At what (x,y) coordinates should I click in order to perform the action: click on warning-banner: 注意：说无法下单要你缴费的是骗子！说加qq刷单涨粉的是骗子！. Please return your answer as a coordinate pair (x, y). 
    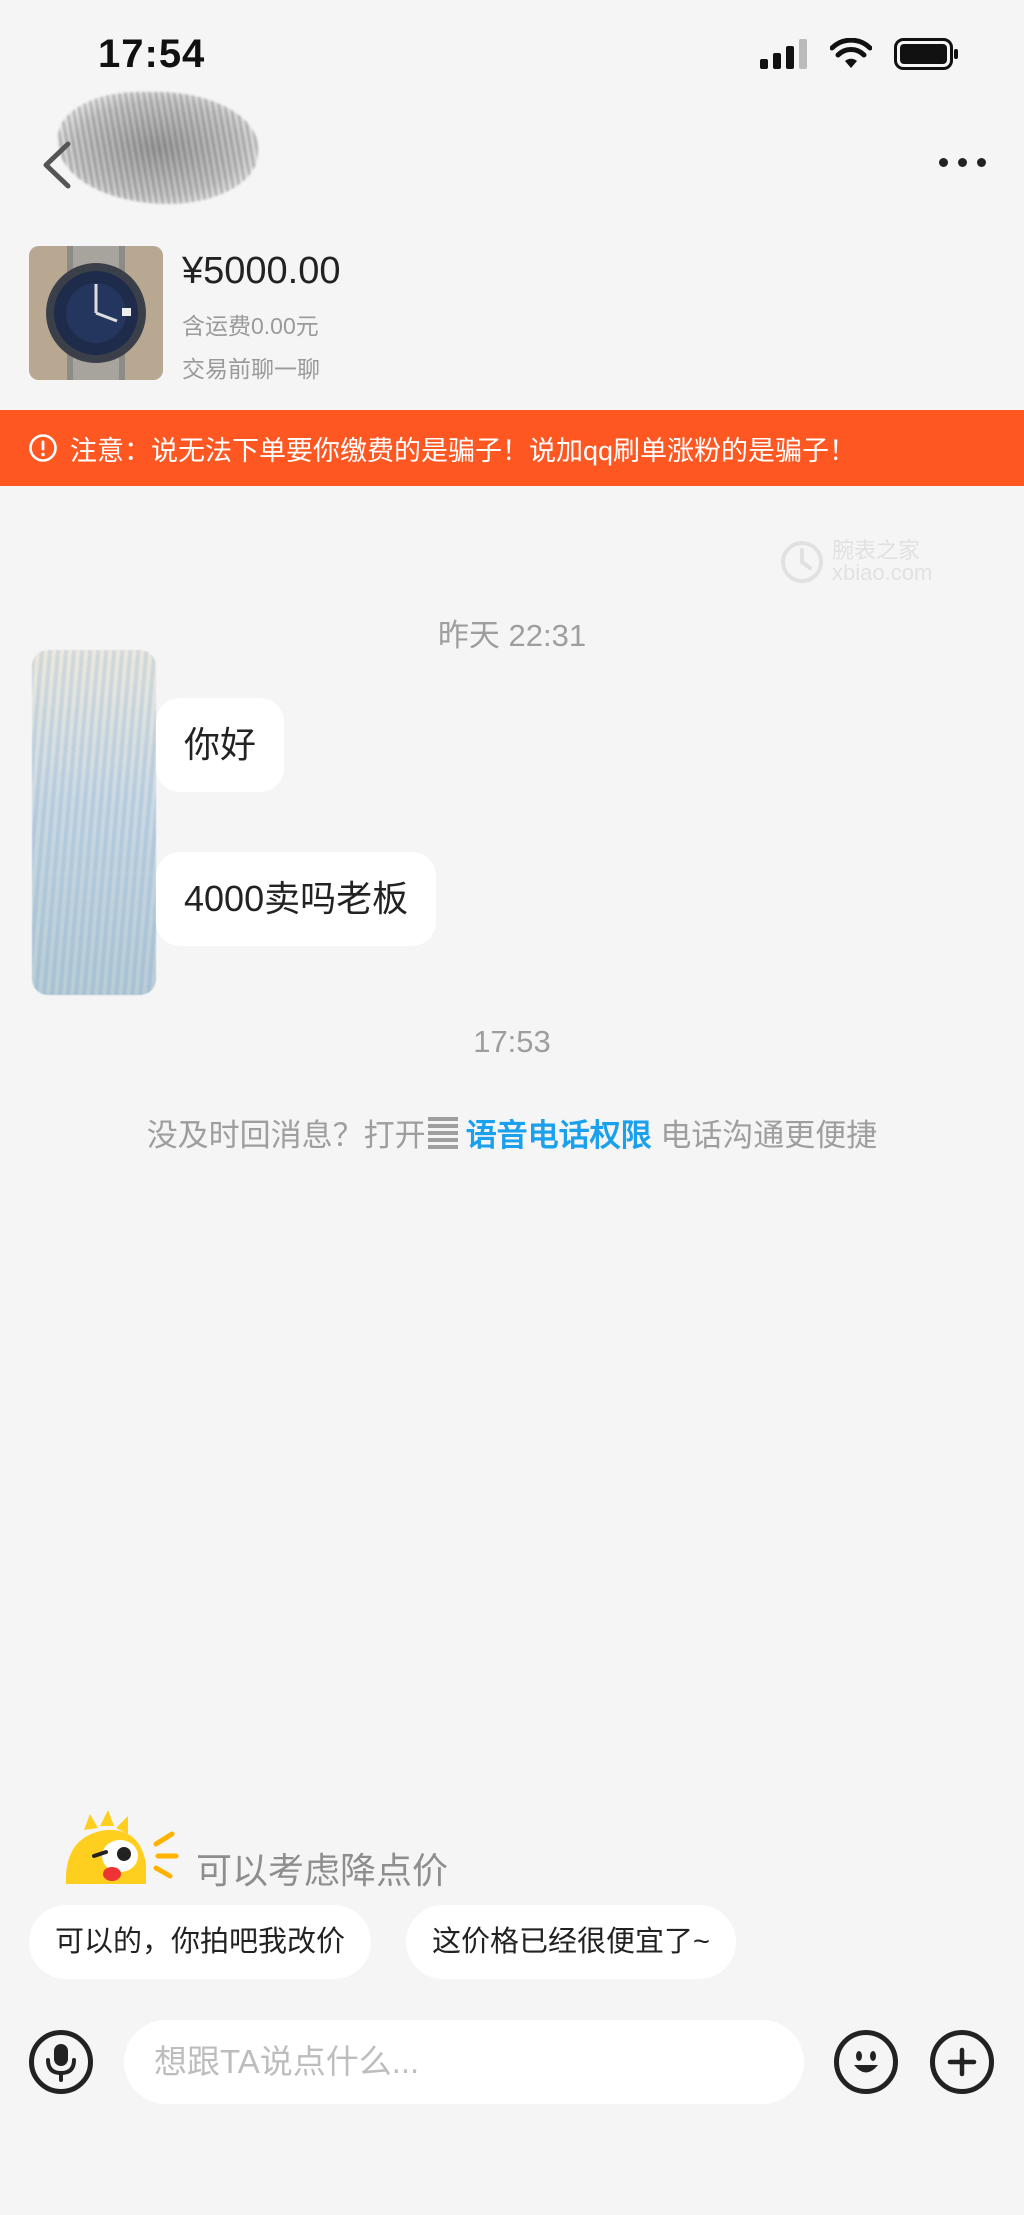
    Looking at the image, I should click on (512, 448).